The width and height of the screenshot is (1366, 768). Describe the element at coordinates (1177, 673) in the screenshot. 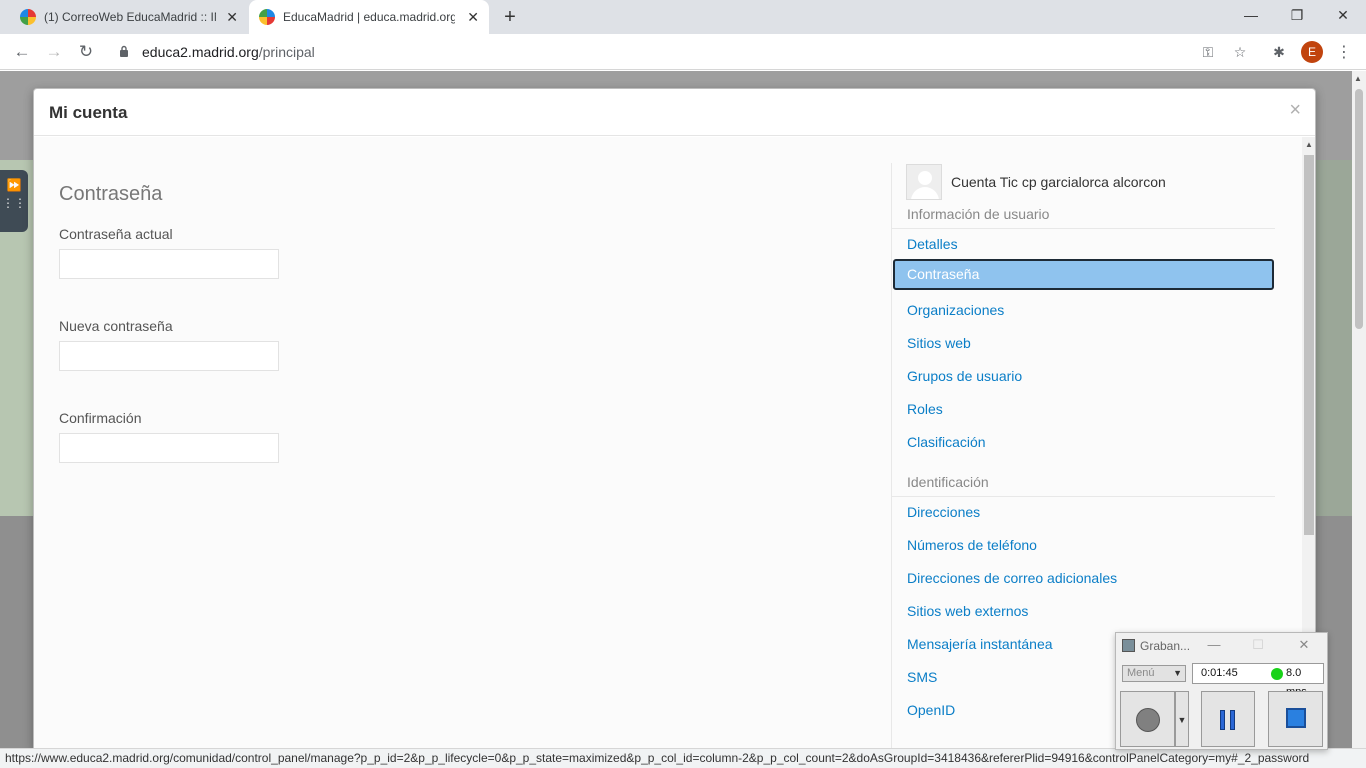

I see `chevron-down-icon: ▼` at that location.